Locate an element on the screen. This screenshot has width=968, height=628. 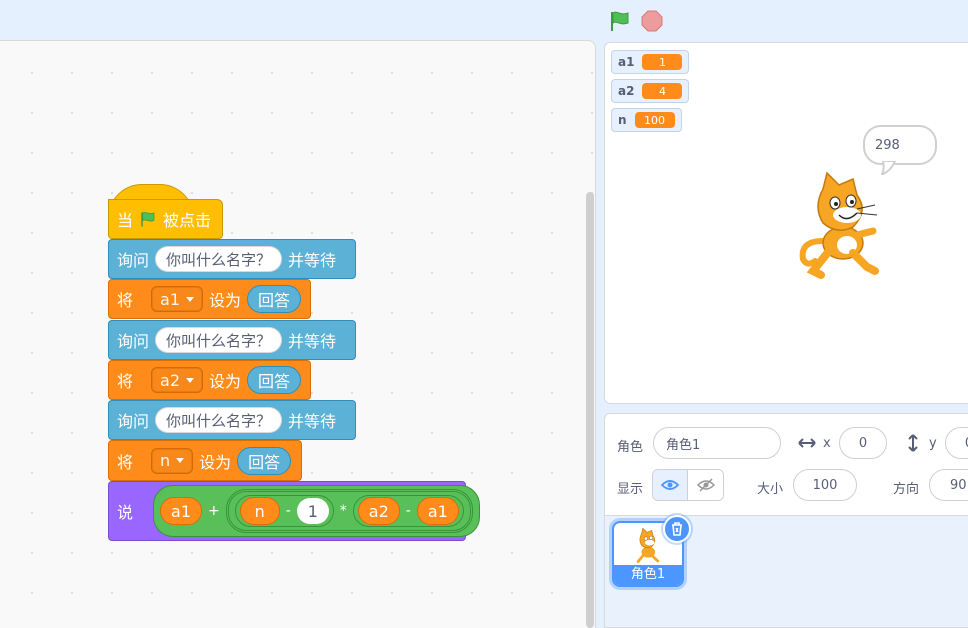
say-block: 说 a1 + n - 1 * a2 - a1 is located at coordinates (294, 511).